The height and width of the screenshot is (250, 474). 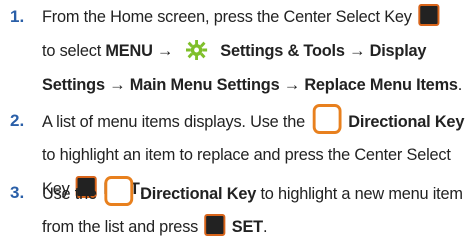 What do you see at coordinates (174, 121) in the screenshot?
I see `step-text-fragment: A list of menu items displays. Use the` at bounding box center [174, 121].